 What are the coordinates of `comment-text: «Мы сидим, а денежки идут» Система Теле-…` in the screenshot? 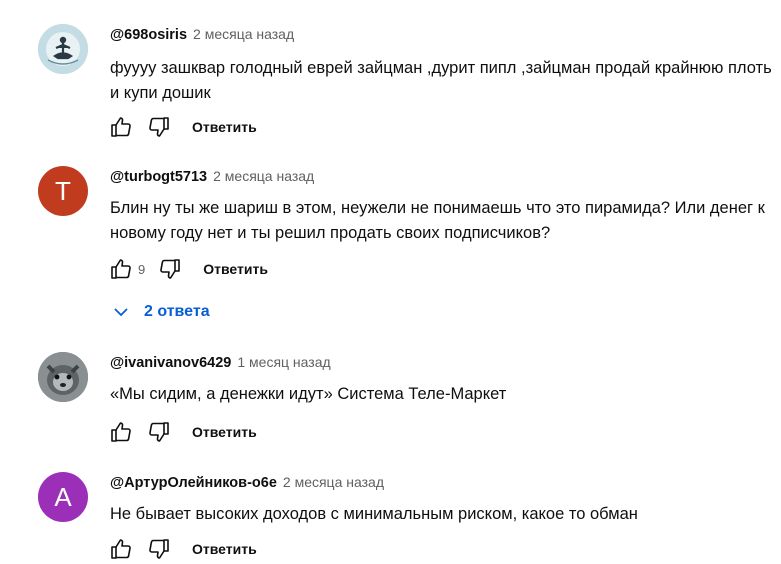 It's located at (308, 394).